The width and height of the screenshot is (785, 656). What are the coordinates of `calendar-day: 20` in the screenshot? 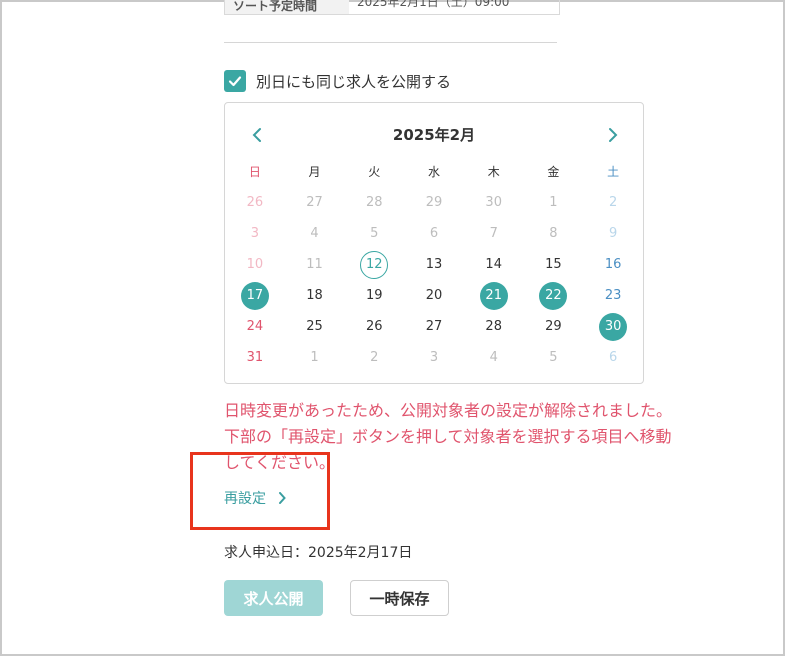 It's located at (434, 295).